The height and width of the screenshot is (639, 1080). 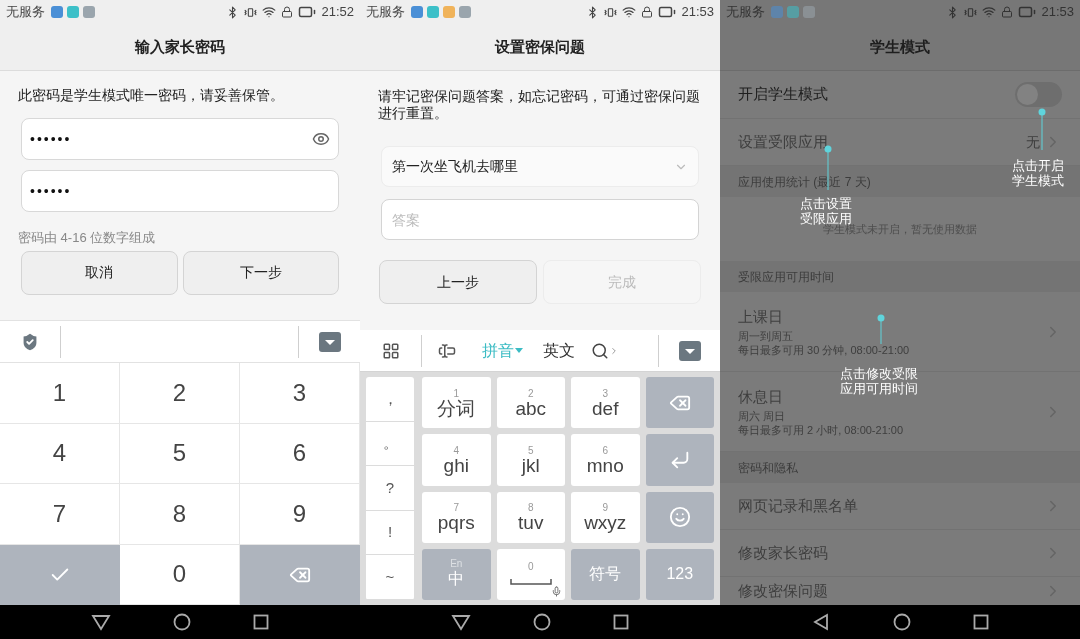 I want to click on key-number: 0, so click(x=530, y=567).